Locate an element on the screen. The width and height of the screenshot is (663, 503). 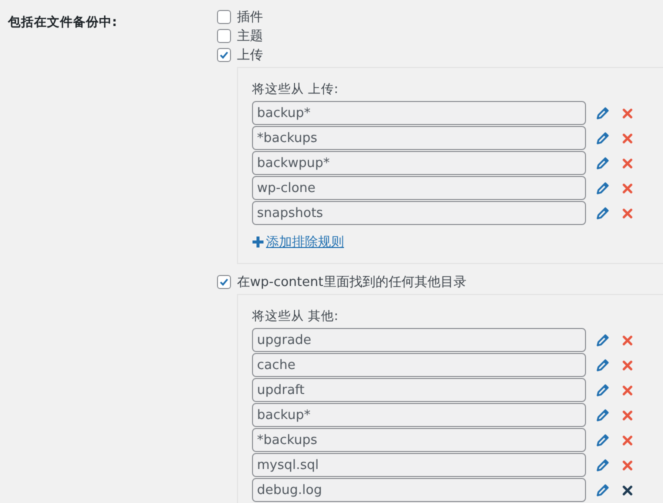
input-field: cache is located at coordinates (419, 365).